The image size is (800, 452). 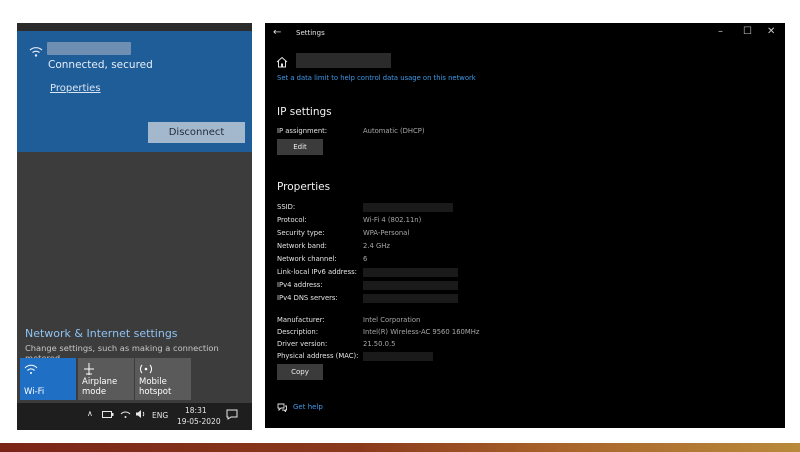 What do you see at coordinates (394, 131) in the screenshot?
I see `ip-assignment-value: Automatic (DHCP)` at bounding box center [394, 131].